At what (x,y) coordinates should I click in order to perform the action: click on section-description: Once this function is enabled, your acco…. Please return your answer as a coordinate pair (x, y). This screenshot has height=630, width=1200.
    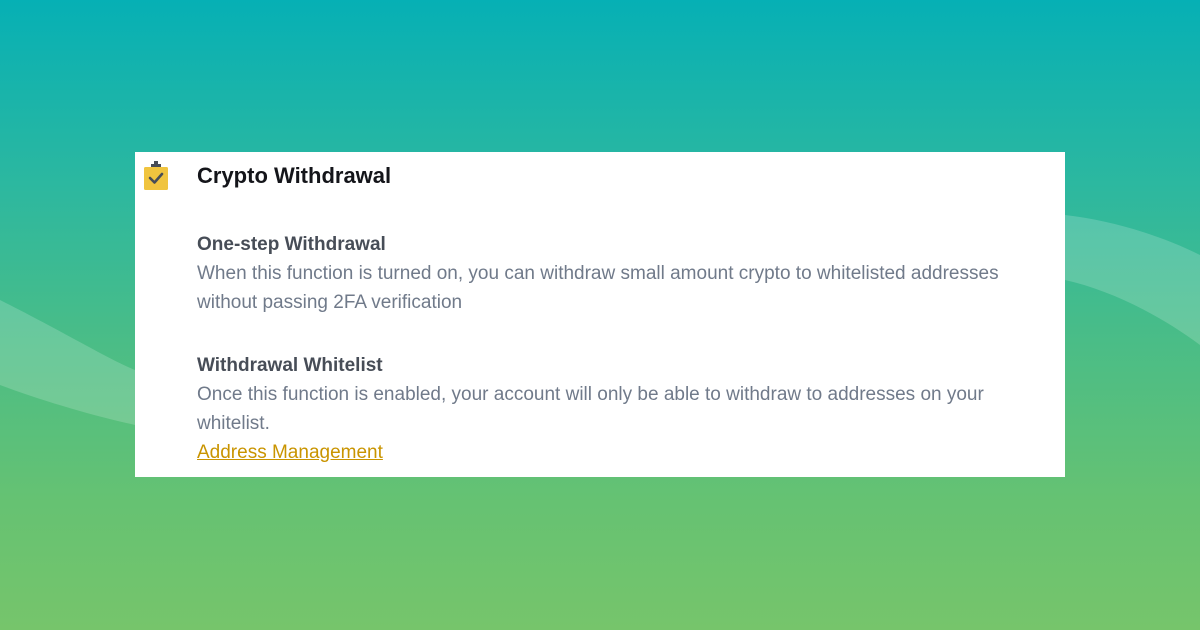
    Looking at the image, I should click on (590, 409).